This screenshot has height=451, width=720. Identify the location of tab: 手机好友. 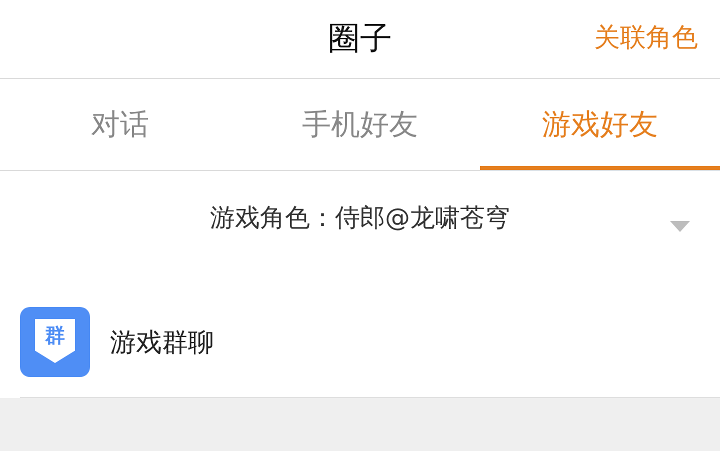
(360, 124).